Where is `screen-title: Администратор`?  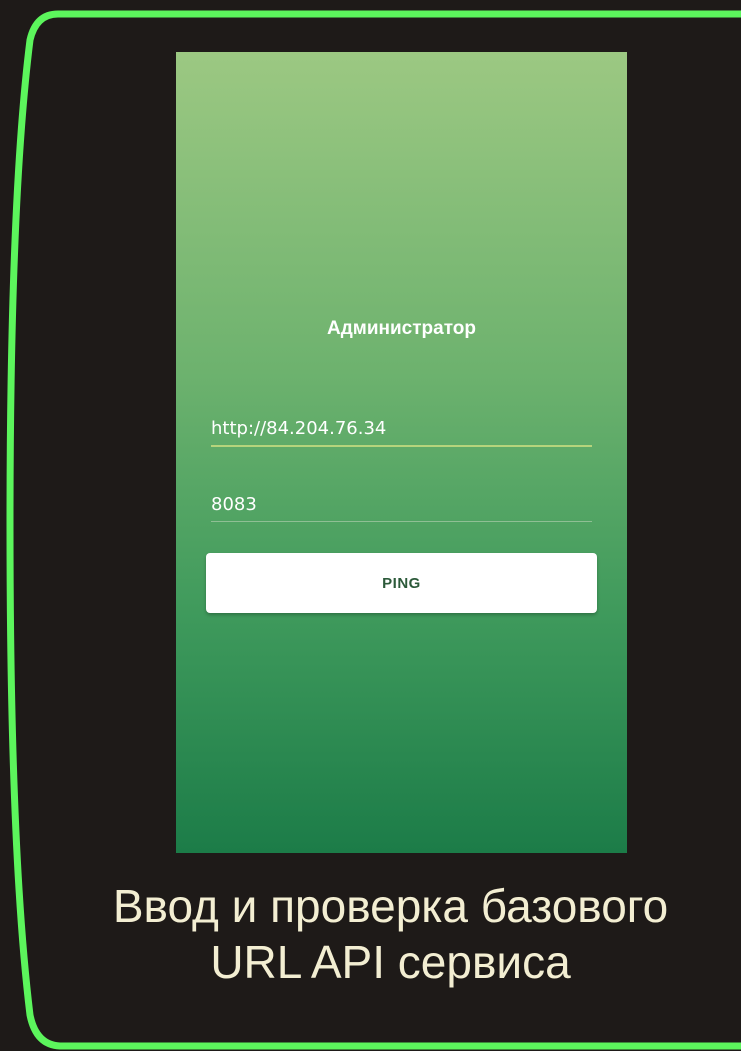 screen-title: Администратор is located at coordinates (401, 328).